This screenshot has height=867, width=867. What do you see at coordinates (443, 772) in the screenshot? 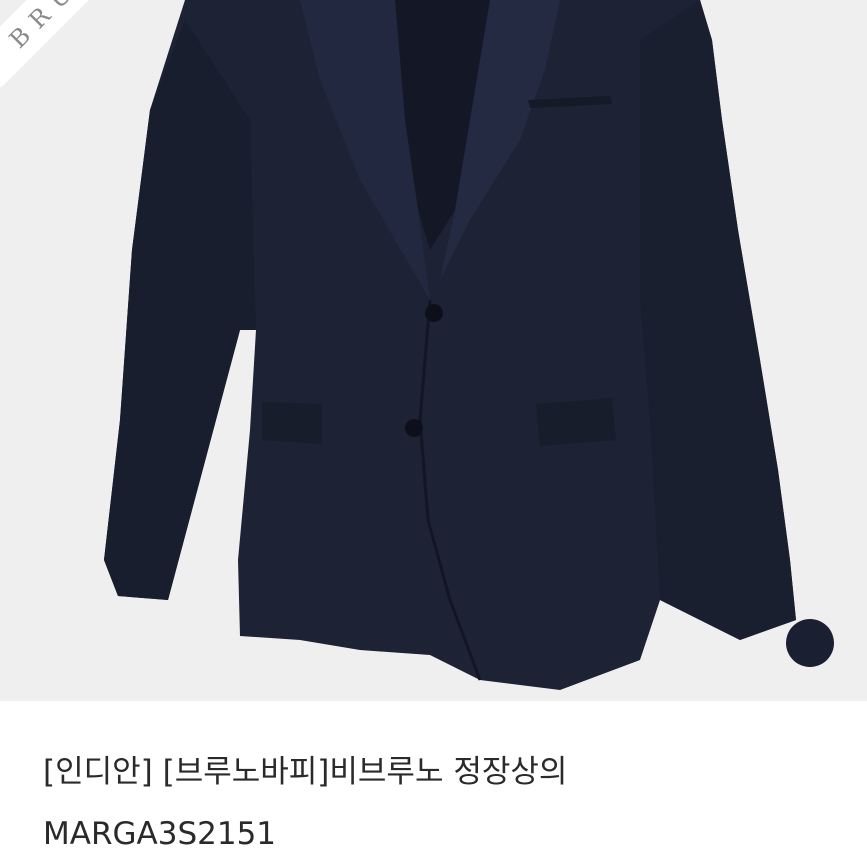
I see `product-title: [인디안] [브루노바피]비브루노 정장상의` at bounding box center [443, 772].